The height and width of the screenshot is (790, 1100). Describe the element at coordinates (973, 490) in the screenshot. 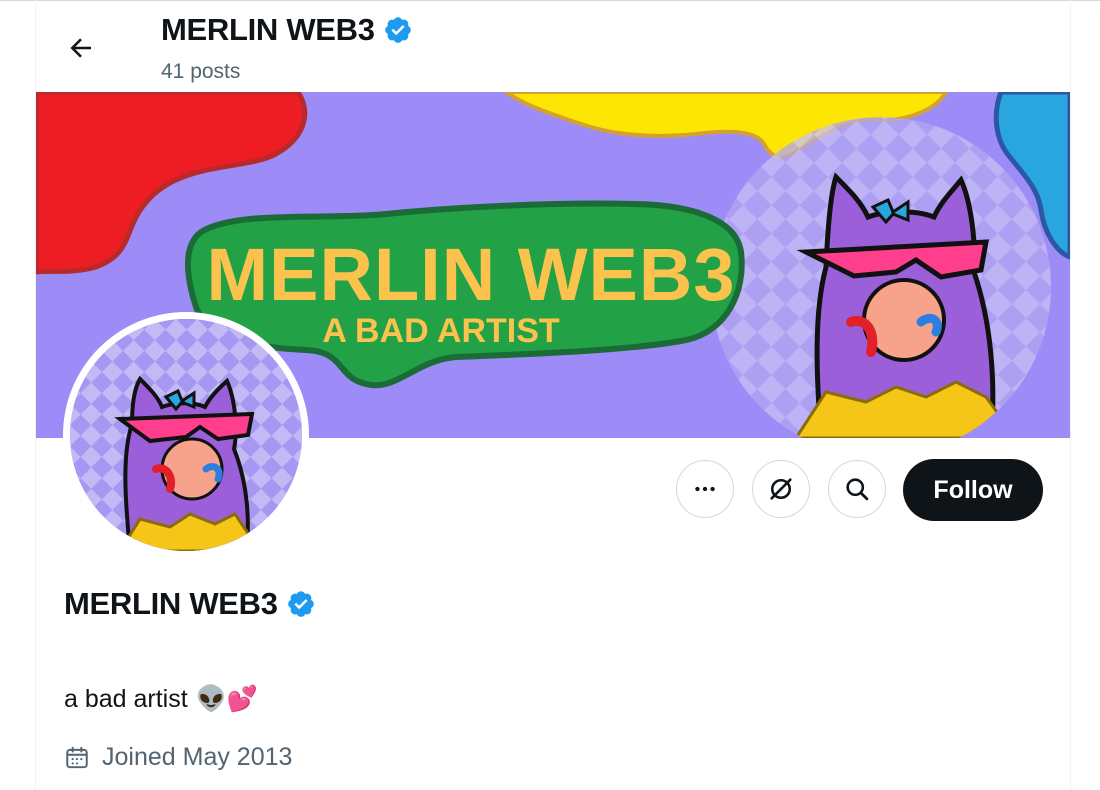

I see `follow-button: Follow` at that location.